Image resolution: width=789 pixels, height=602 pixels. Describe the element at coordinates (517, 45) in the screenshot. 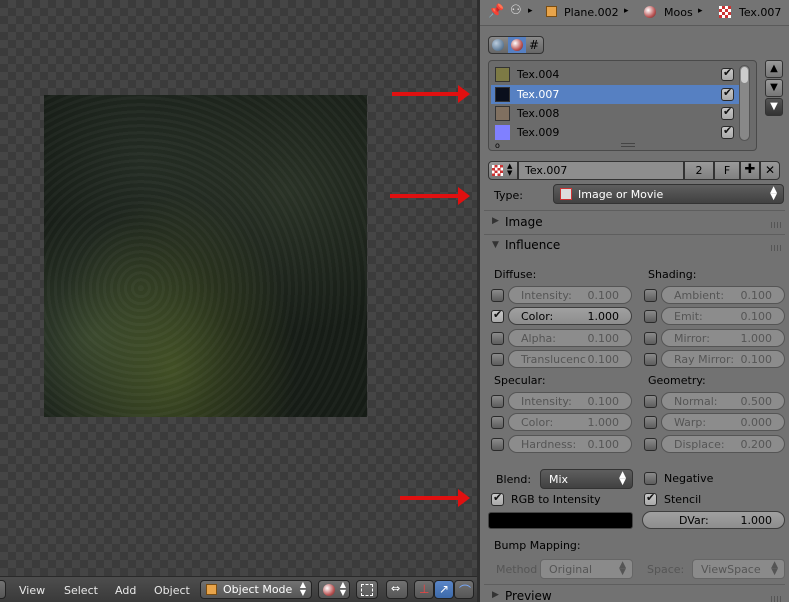

I see `material-tab-icon` at that location.